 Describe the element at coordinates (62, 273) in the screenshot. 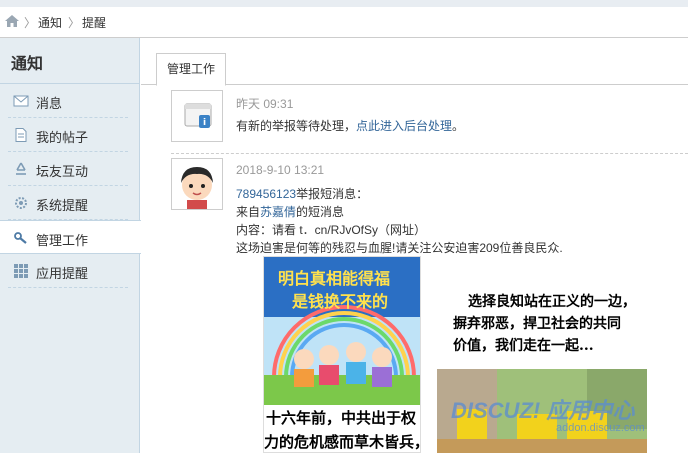

I see `sidebar-item-label: 应用提醒` at that location.